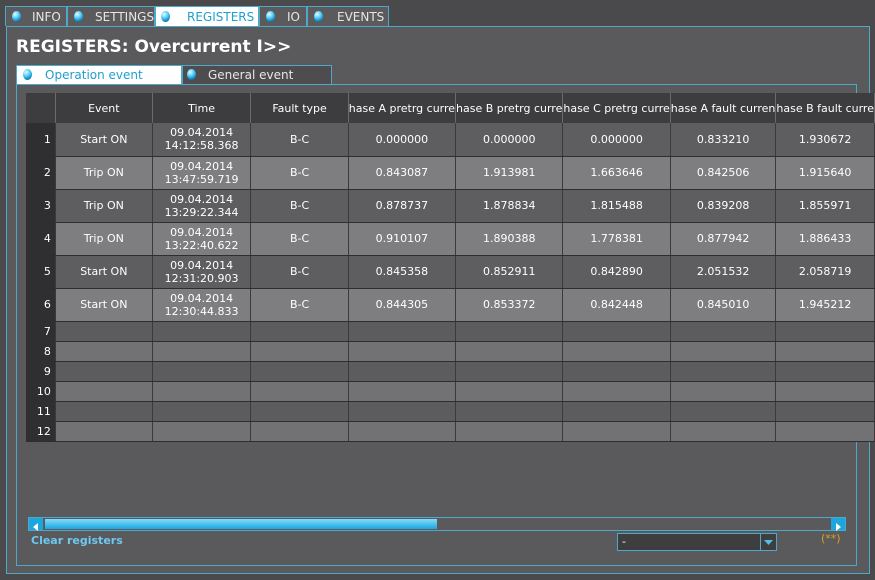 Image resolution: width=875 pixels, height=580 pixels. Describe the element at coordinates (402, 108) in the screenshot. I see `column-header: hase A pretrg curre` at that location.